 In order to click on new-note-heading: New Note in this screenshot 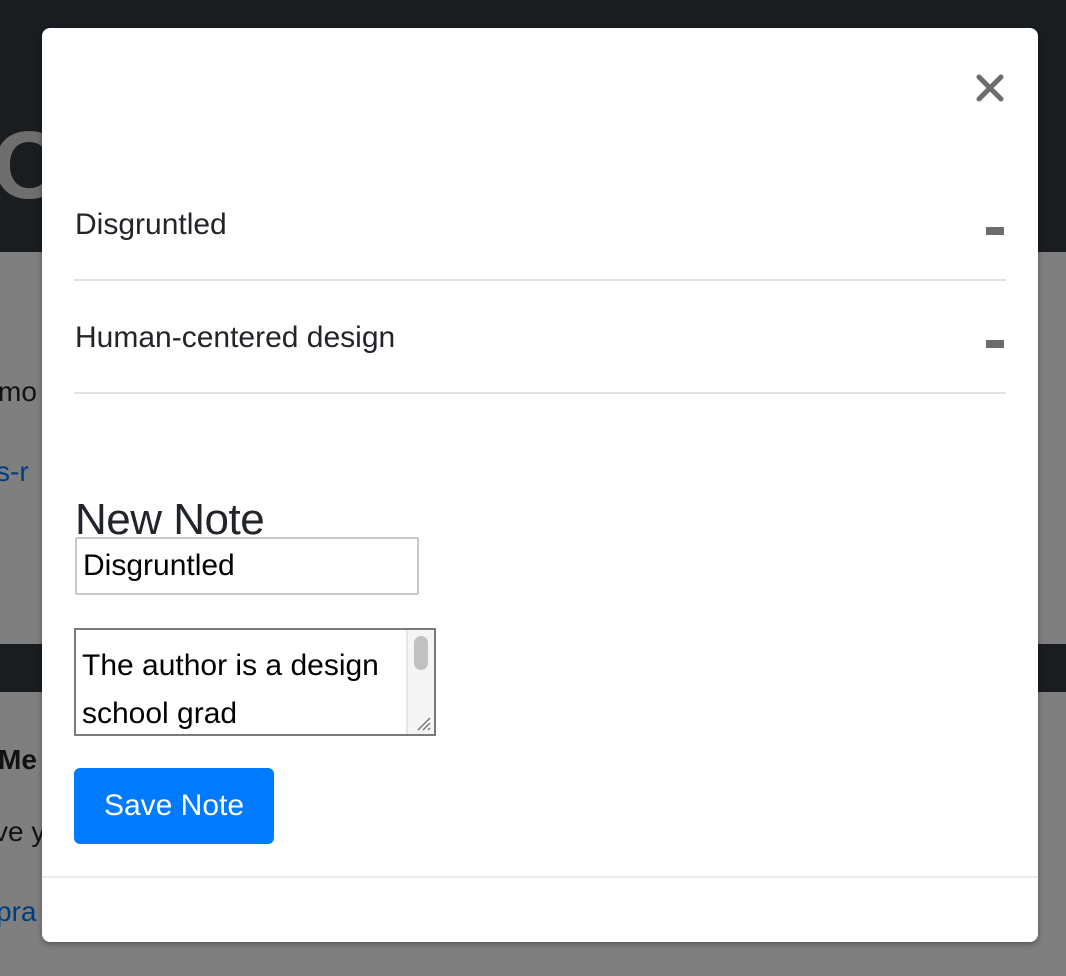, I will do `click(170, 519)`.